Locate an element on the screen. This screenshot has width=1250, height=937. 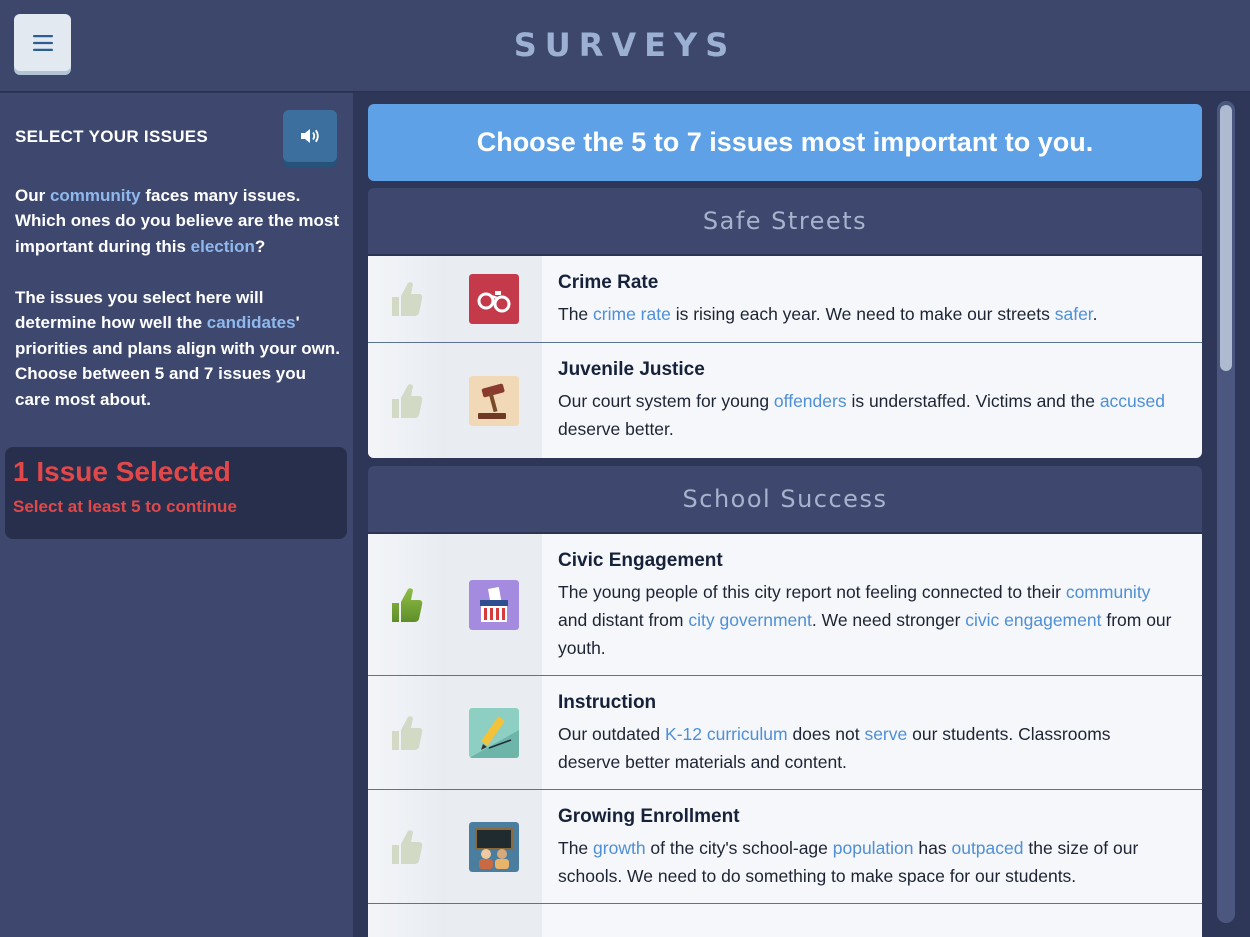
ballot-box-icon is located at coordinates (494, 604).